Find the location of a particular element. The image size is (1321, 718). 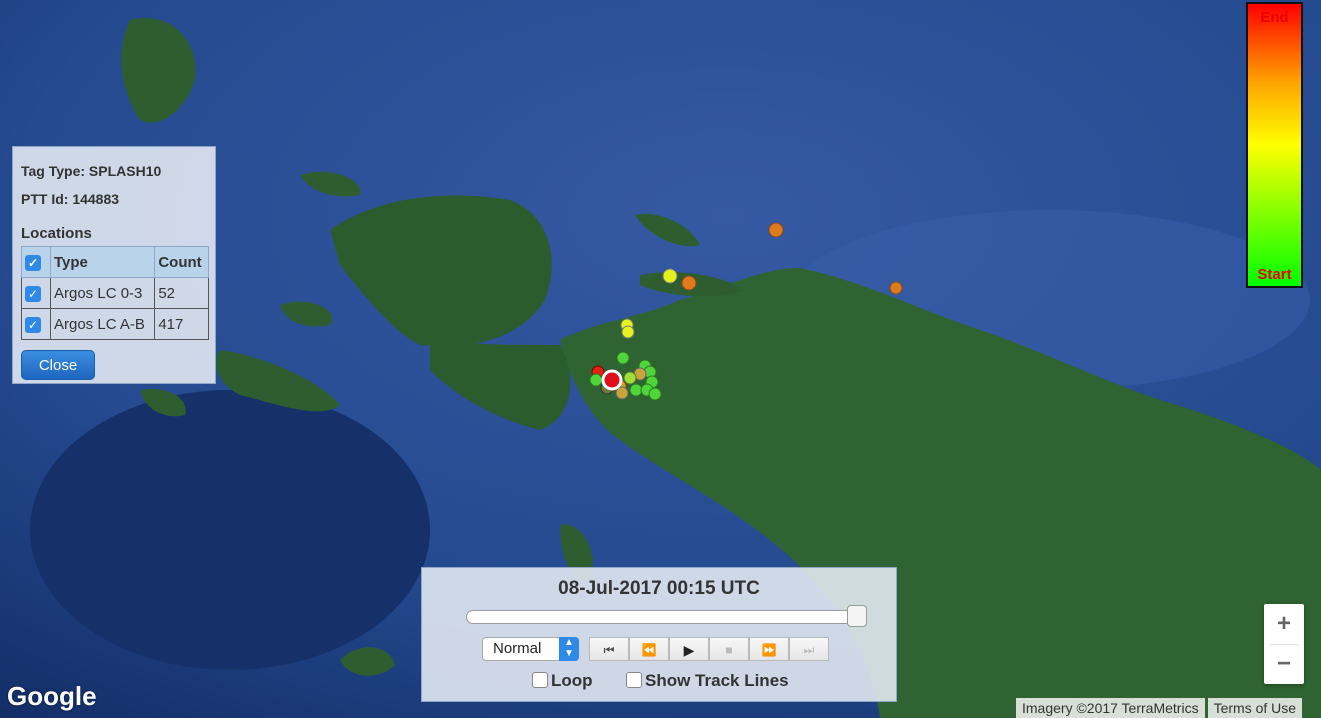

fast-forward-button: ⏩ is located at coordinates (769, 649).